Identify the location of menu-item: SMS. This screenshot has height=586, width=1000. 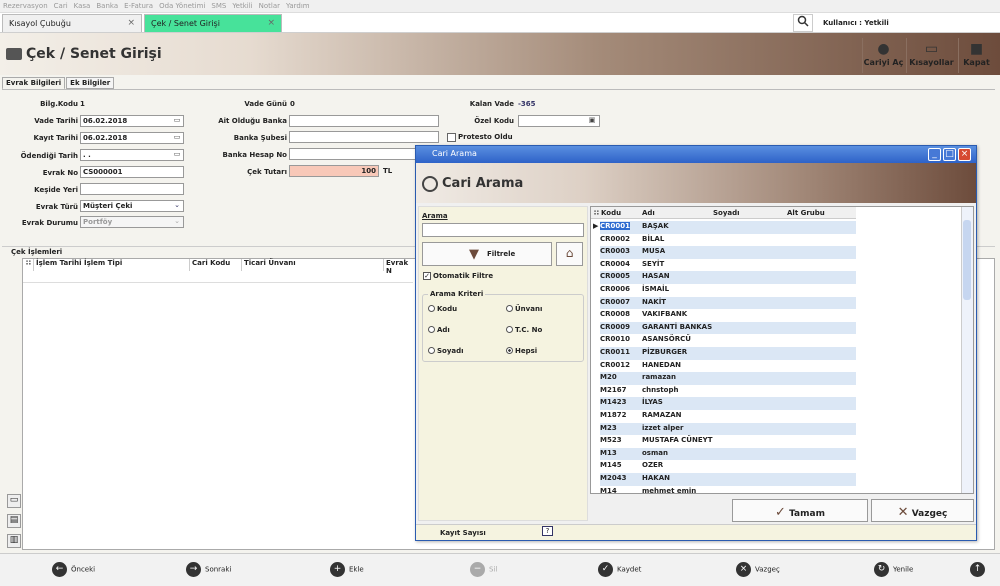
(218, 6).